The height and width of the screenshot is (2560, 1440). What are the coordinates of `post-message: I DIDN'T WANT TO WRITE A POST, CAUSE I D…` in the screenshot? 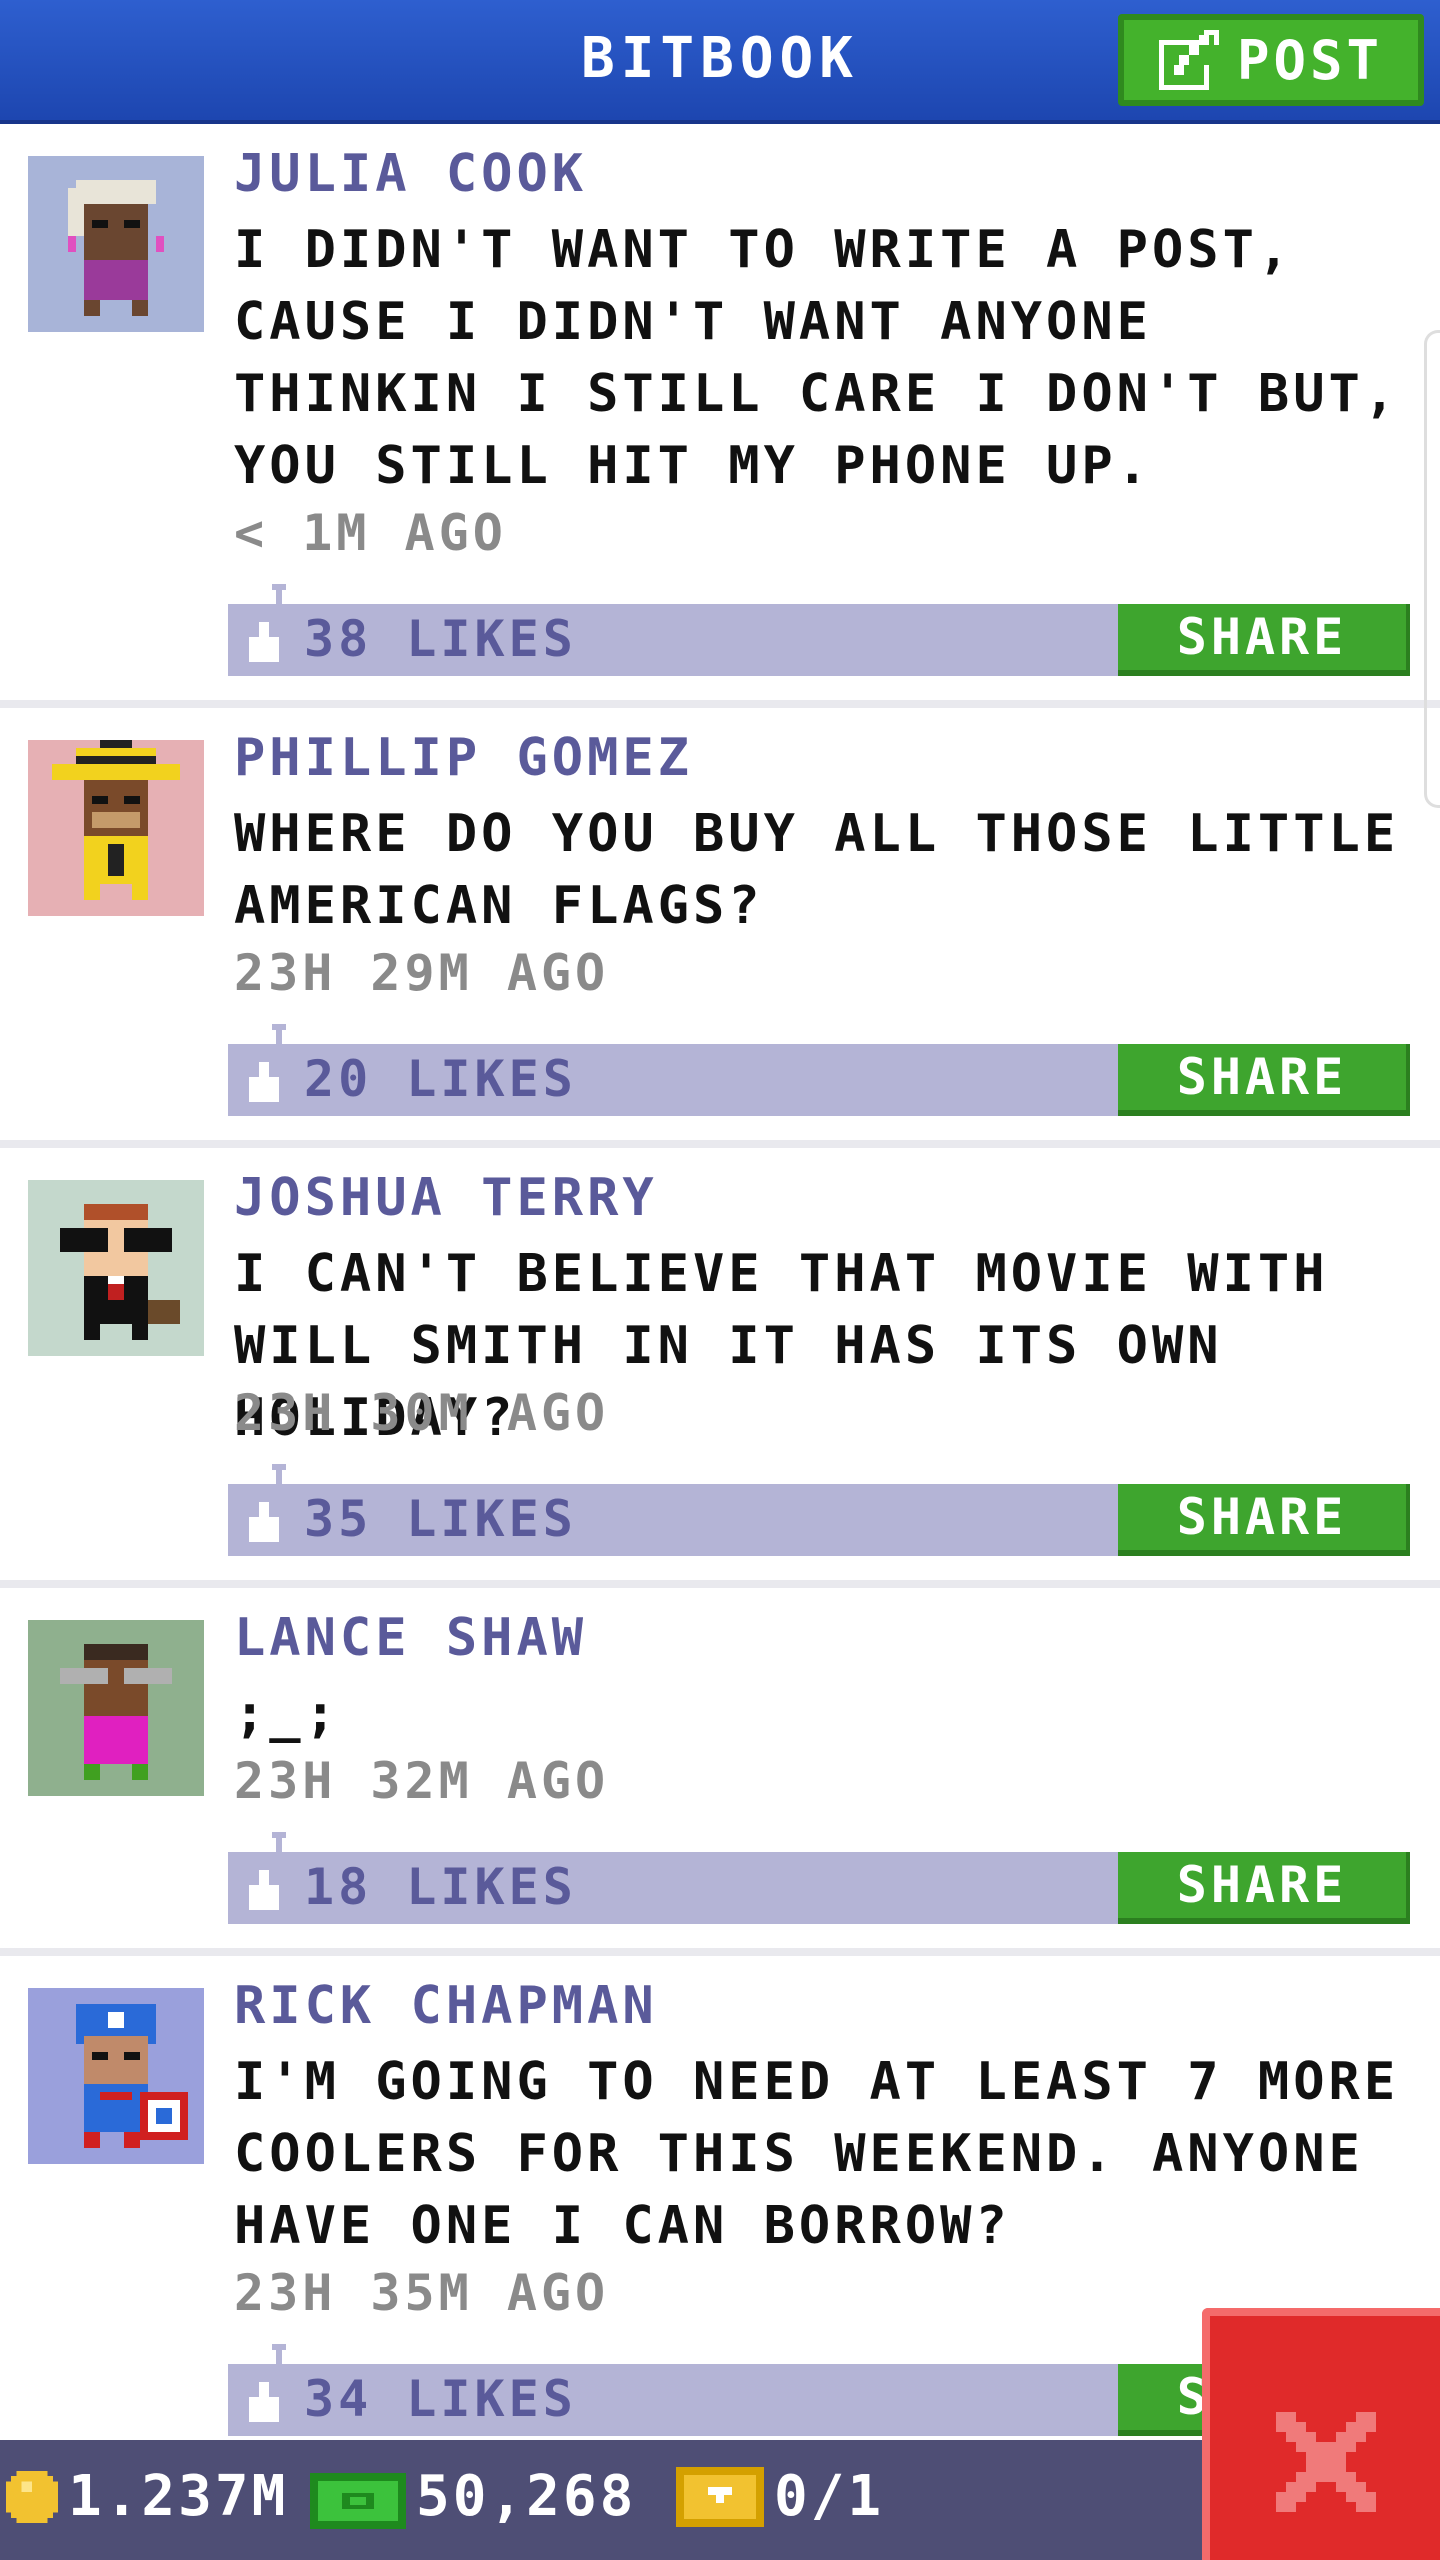 It's located at (817, 358).